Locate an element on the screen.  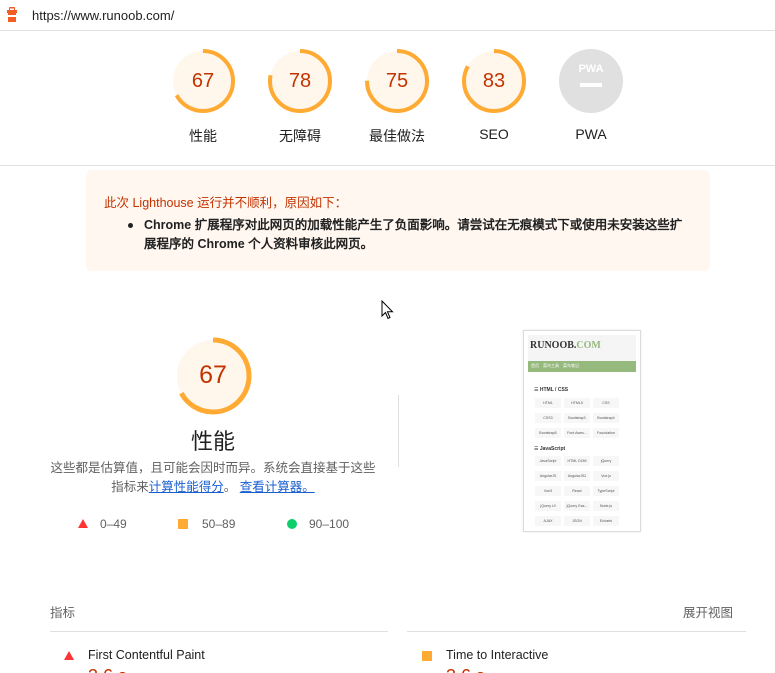
legend-range: 50–89 is located at coordinates (219, 523).